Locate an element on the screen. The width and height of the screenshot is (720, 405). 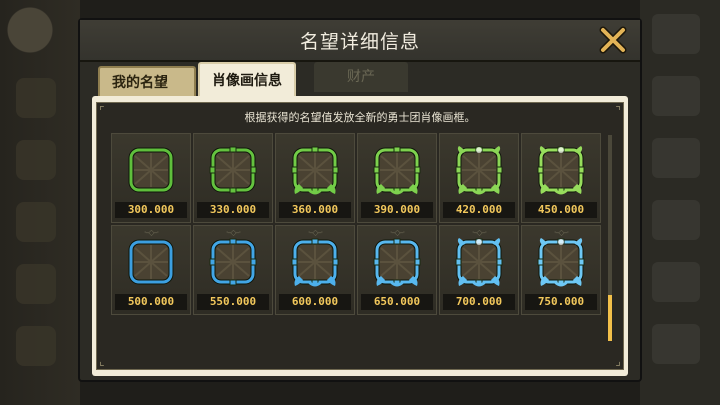
portrait-frame-item: 300.000 is located at coordinates (151, 178).